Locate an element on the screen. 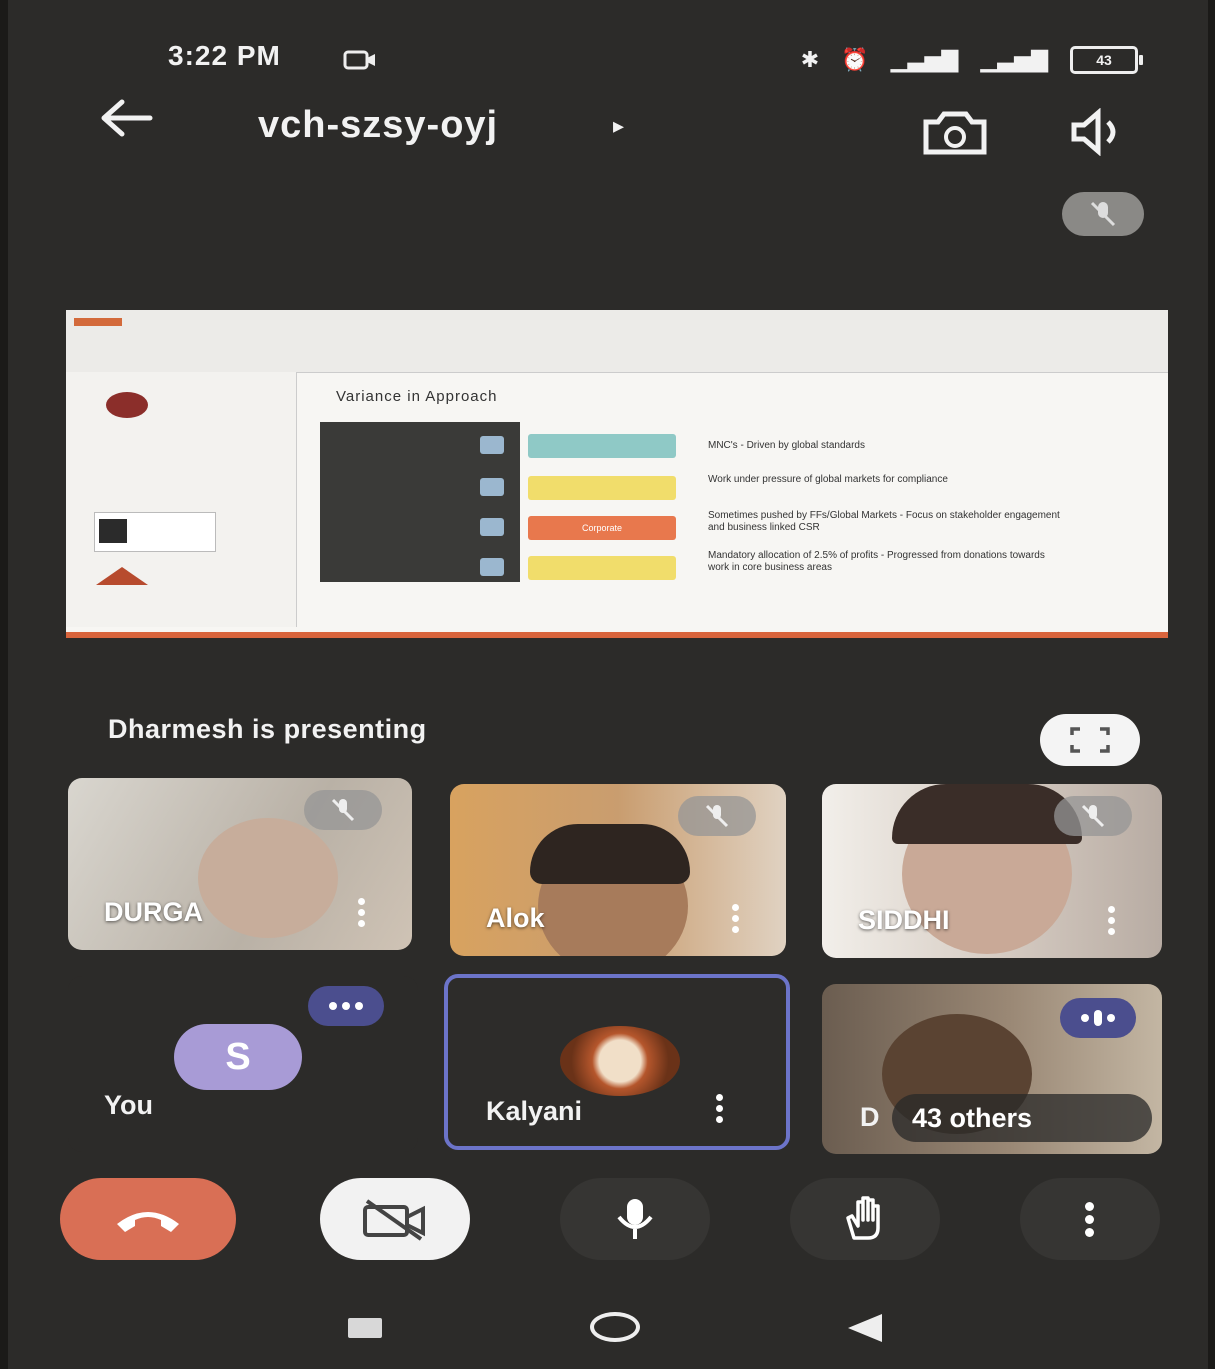 This screenshot has height=1369, width=1215. screen-record-icon is located at coordinates (360, 62).